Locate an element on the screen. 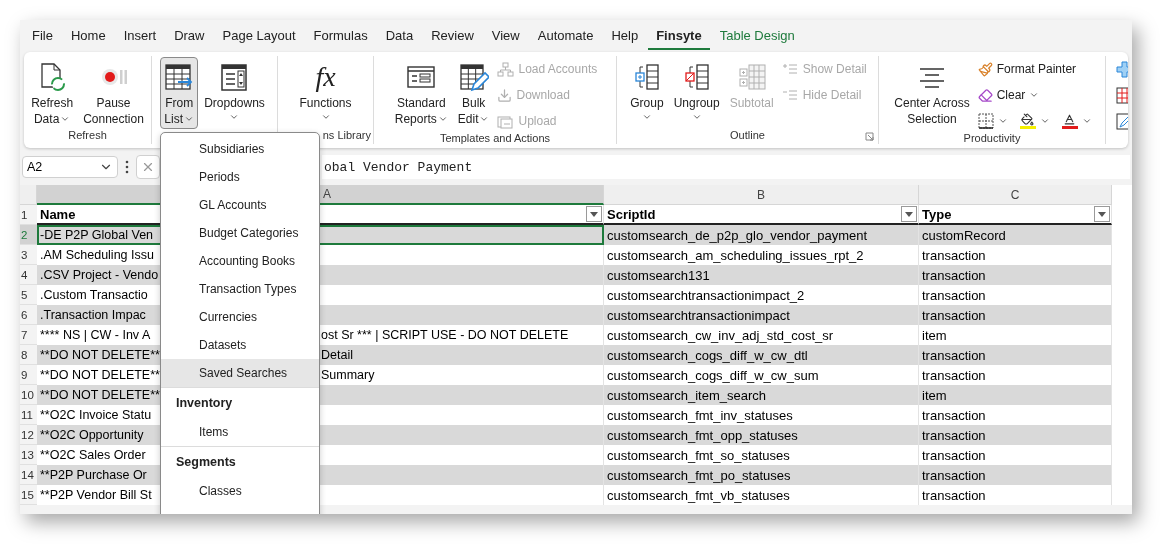  ribbon-tab: File is located at coordinates (42, 36).